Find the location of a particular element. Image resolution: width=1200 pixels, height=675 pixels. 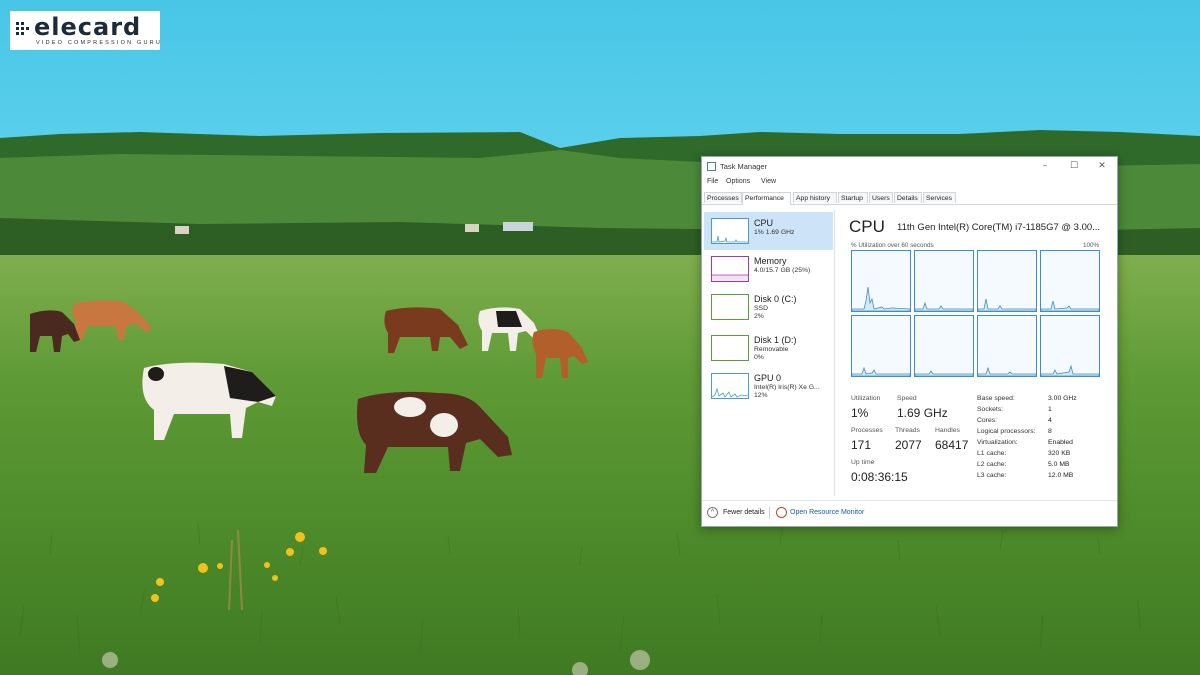

spec-value: 320 KB is located at coordinates (1059, 453).